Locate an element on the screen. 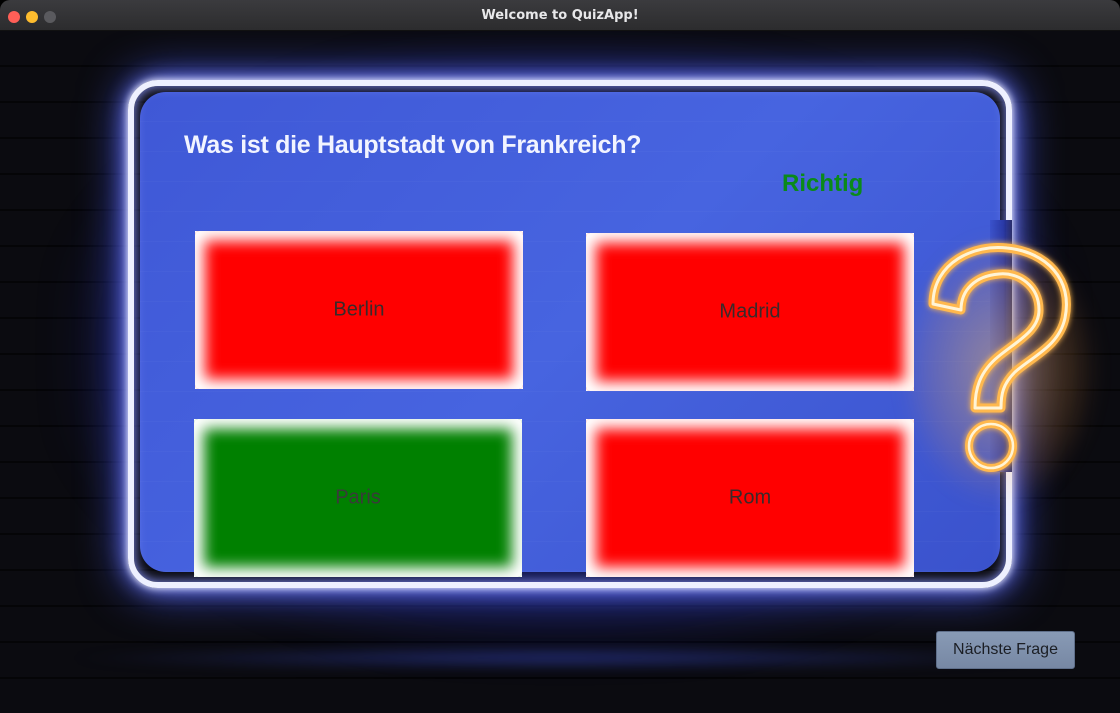  answer-label: Madrid is located at coordinates (750, 311).